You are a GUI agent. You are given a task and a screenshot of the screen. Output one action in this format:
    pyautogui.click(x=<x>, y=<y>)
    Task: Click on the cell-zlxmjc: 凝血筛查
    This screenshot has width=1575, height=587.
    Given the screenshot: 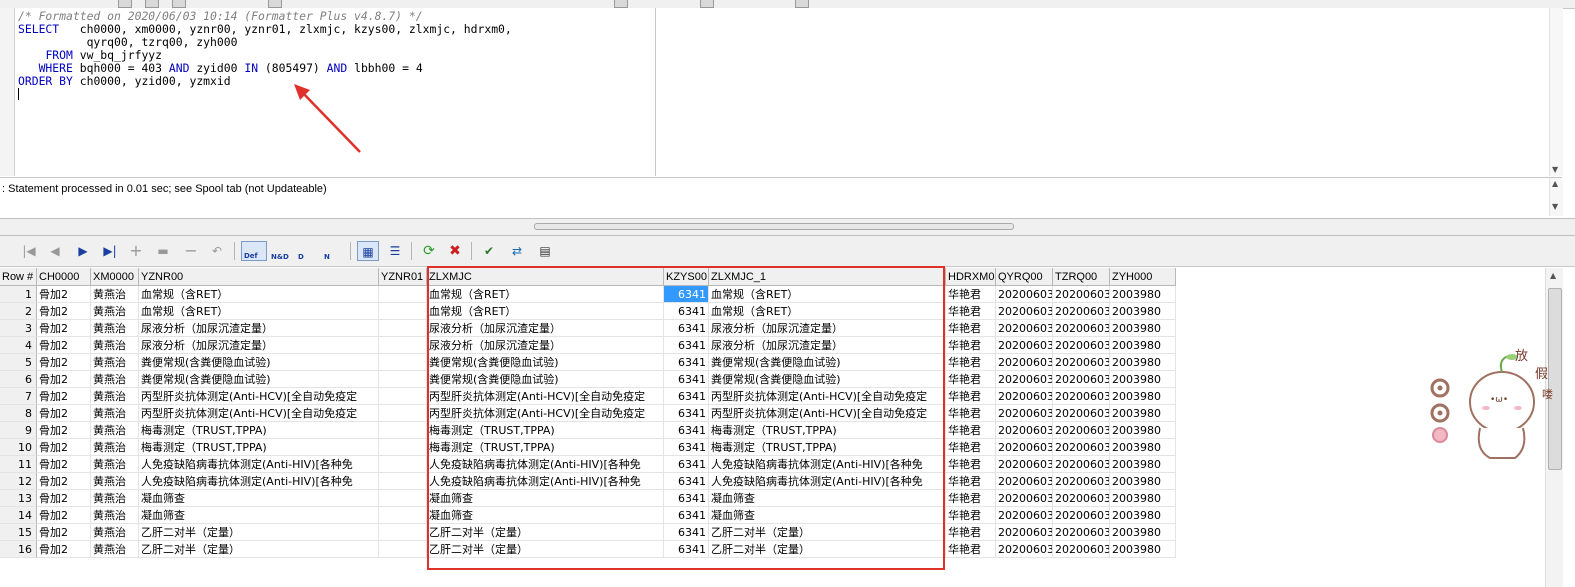 What is the action you would take?
    pyautogui.click(x=545, y=498)
    